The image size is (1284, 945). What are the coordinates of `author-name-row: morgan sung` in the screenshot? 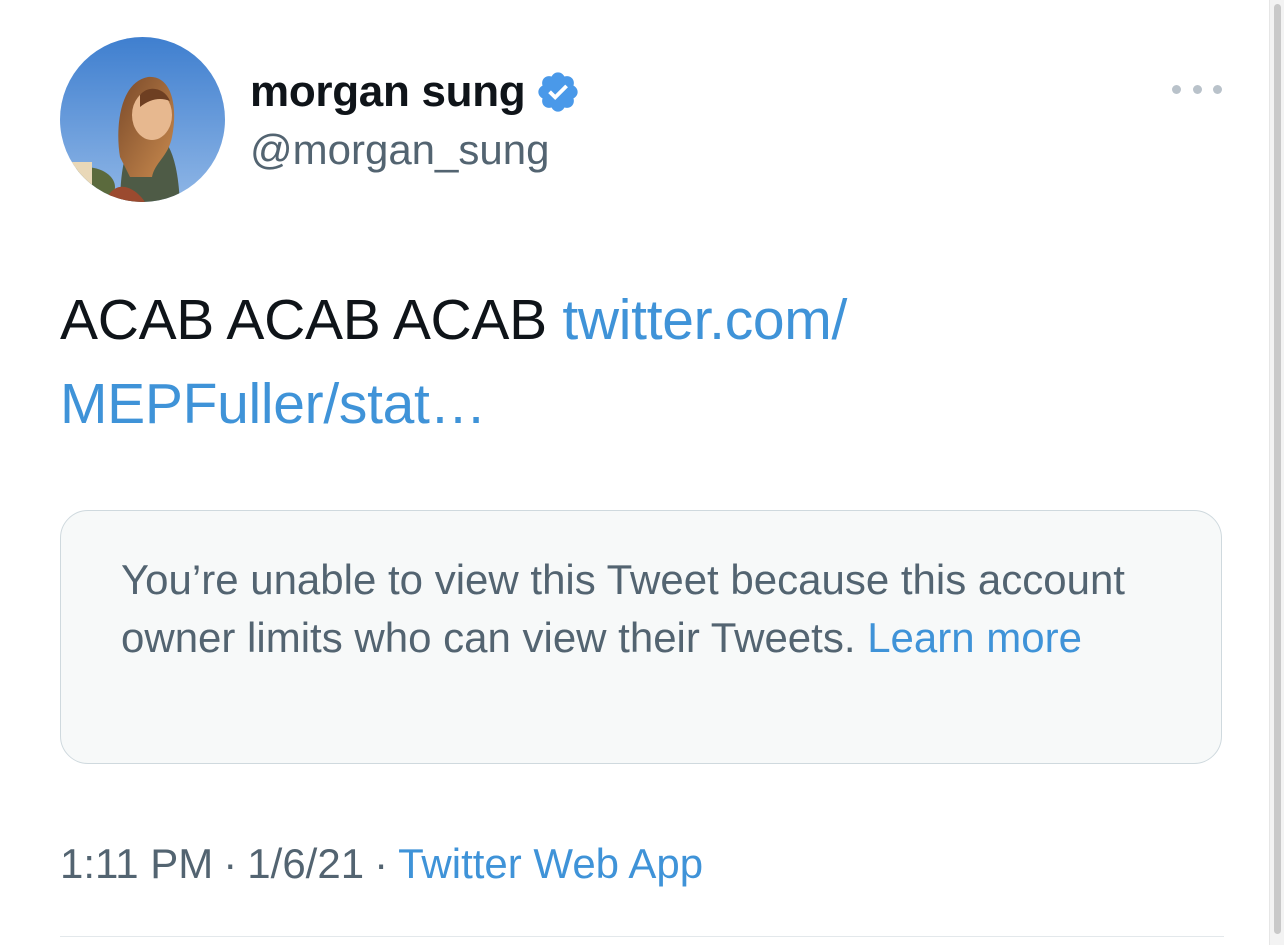 It's located at (415, 92).